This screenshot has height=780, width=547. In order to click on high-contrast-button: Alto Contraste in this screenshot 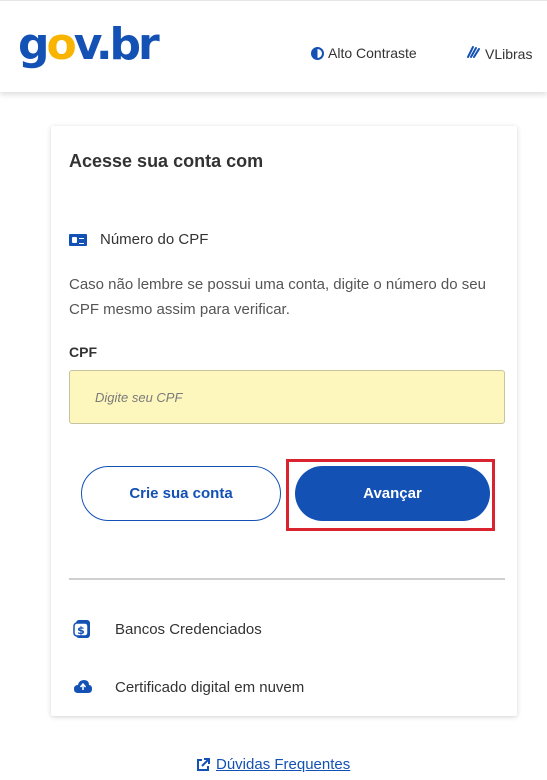, I will do `click(364, 53)`.